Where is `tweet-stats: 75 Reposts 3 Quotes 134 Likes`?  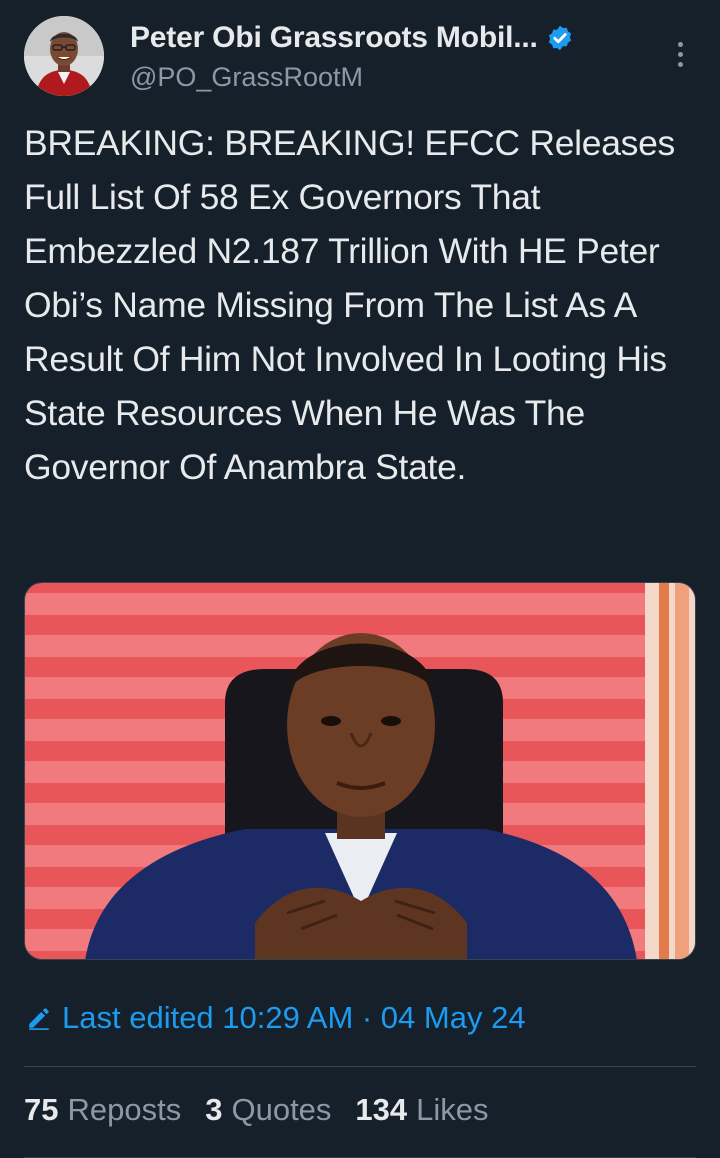
tweet-stats: 75 Reposts 3 Quotes 134 Likes is located at coordinates (268, 1110).